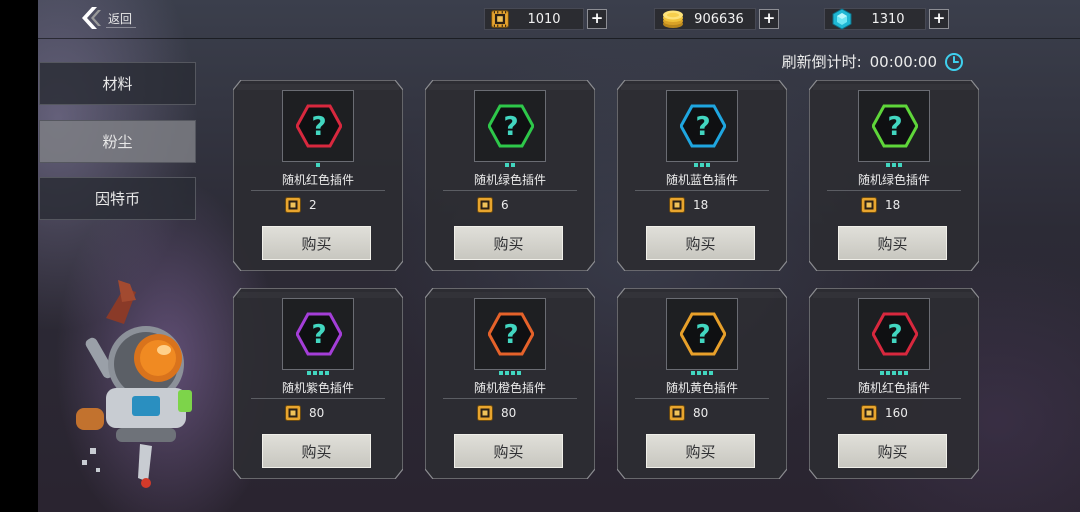 This screenshot has width=1080, height=512. Describe the element at coordinates (701, 388) in the screenshot. I see `item-name: 随机黄色插件` at that location.